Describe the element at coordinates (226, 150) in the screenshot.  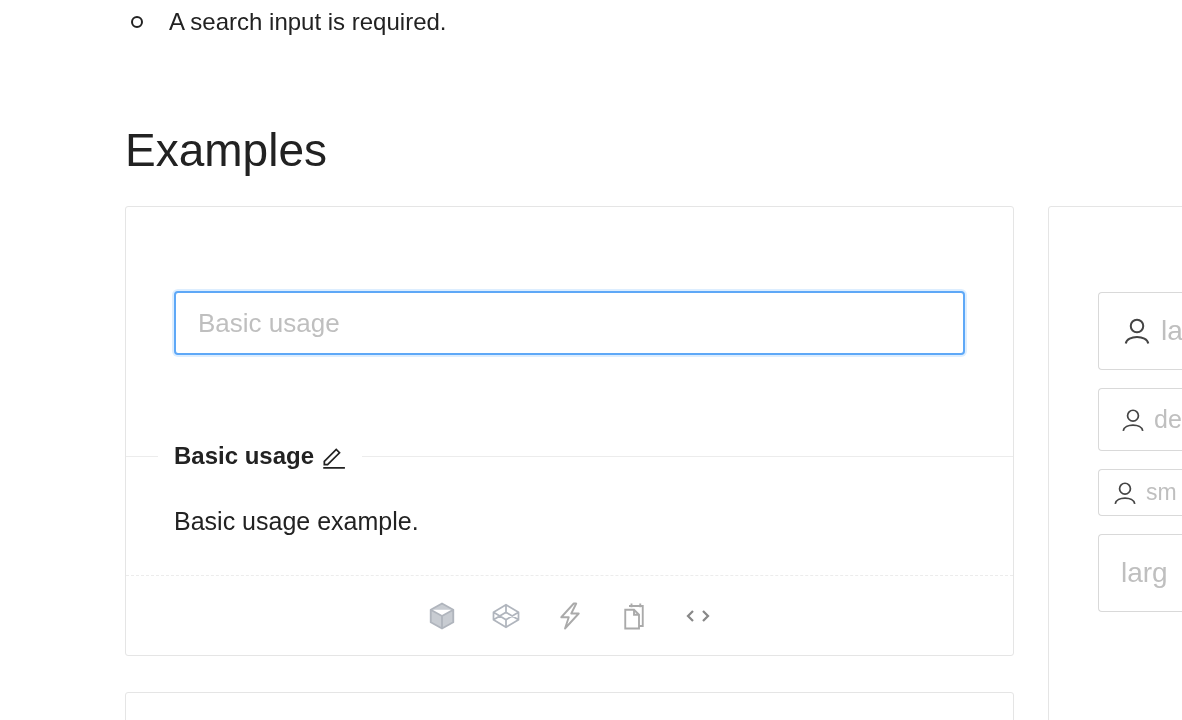
I see `section-heading: Examples` at that location.